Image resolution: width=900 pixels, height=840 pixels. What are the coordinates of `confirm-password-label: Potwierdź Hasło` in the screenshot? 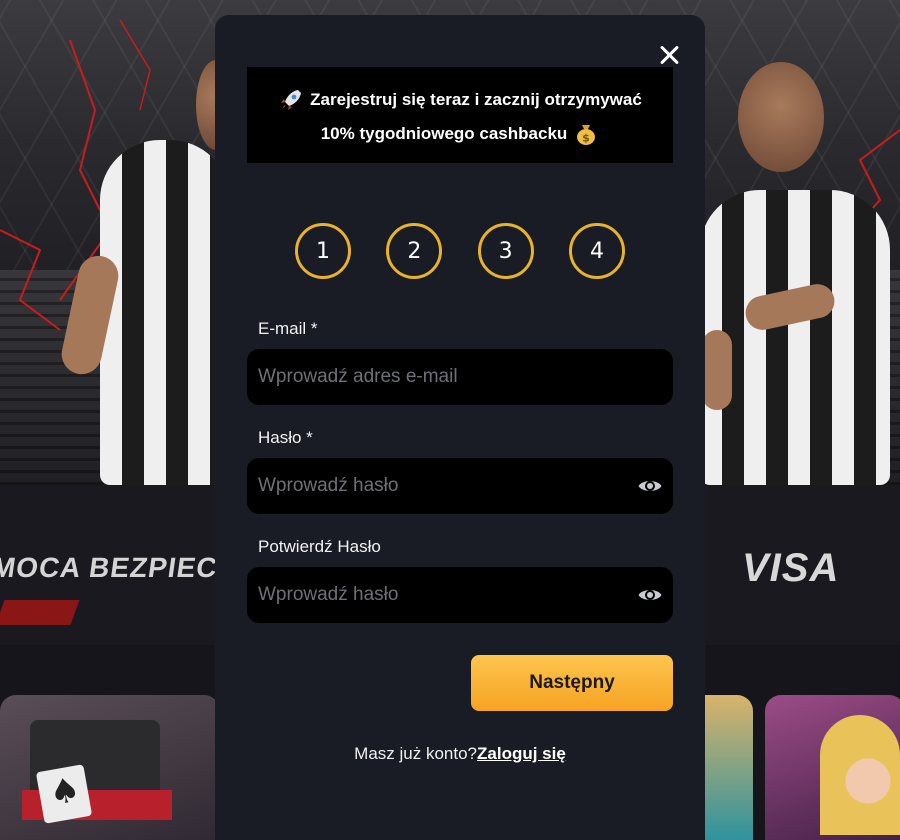 It's located at (319, 546).